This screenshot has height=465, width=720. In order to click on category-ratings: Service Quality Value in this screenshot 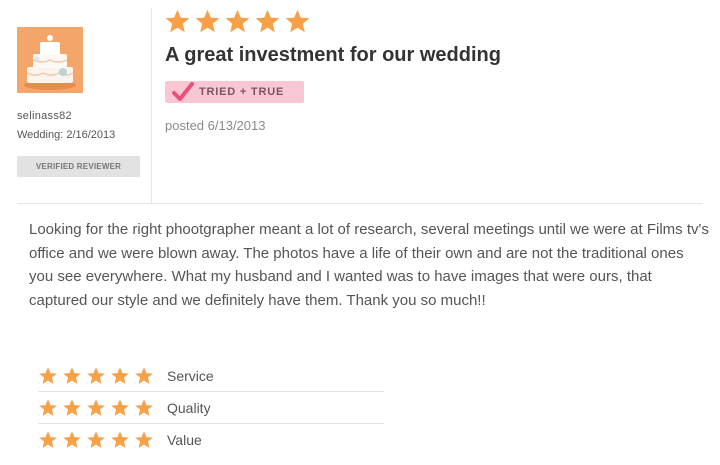, I will do `click(211, 408)`.